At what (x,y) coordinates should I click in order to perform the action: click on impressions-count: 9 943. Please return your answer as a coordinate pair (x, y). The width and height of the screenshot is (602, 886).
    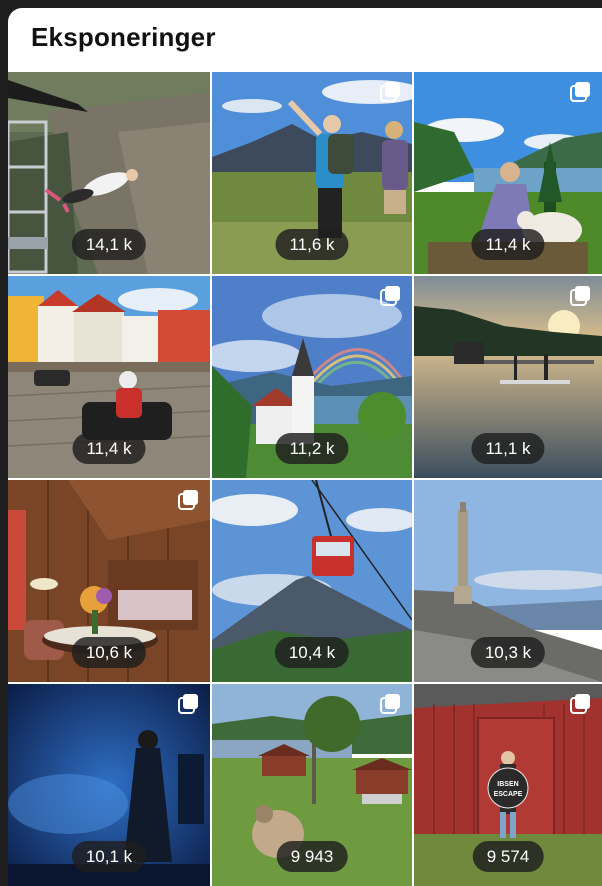
    Looking at the image, I should click on (312, 856).